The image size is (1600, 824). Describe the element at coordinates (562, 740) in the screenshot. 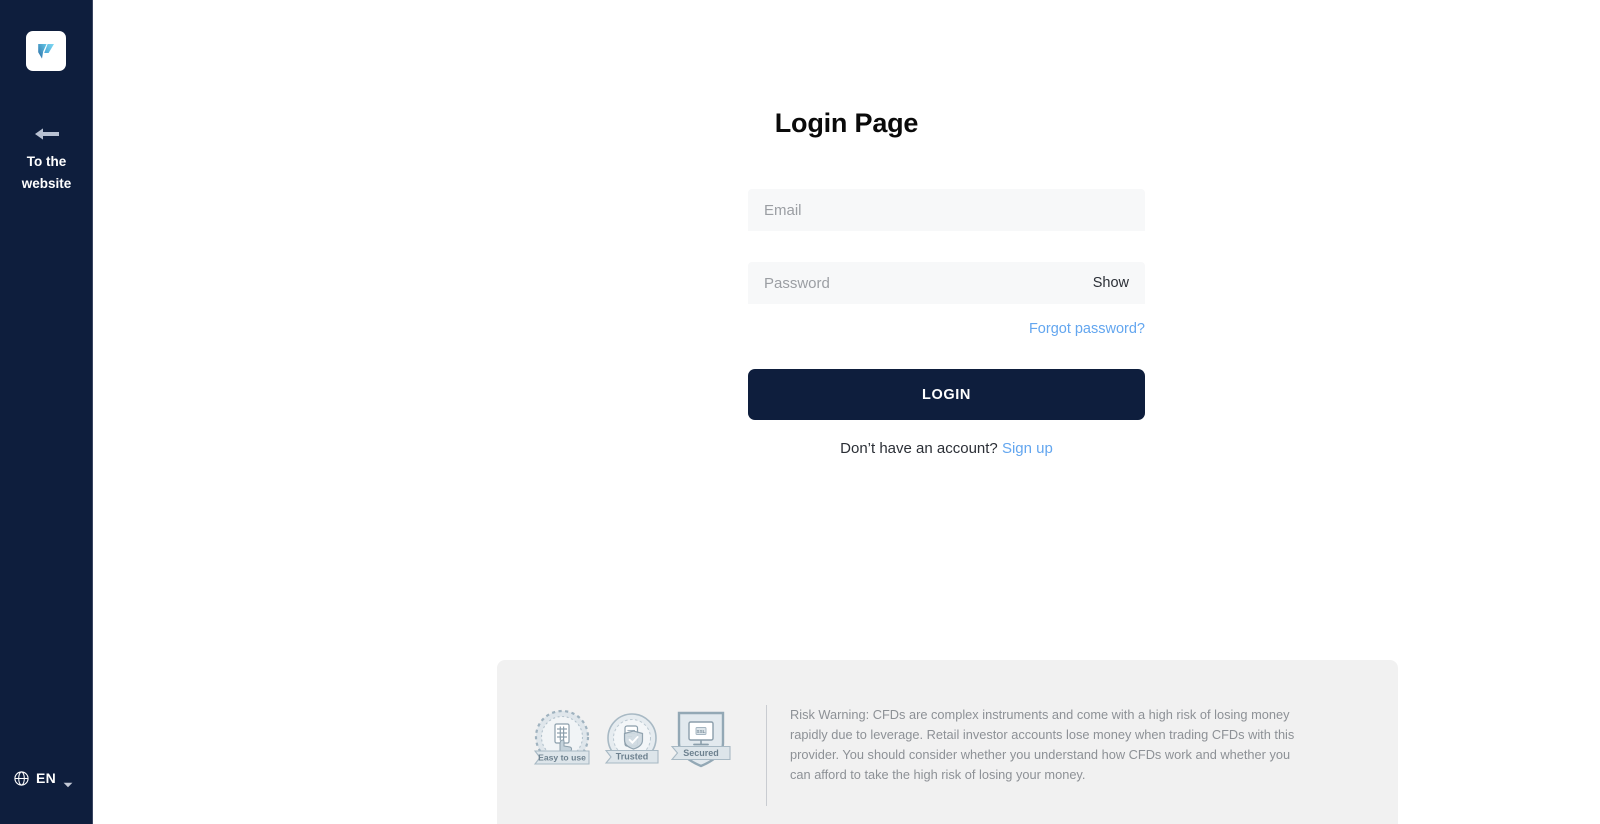

I see `easy-to-use-badge: Easy to use` at that location.